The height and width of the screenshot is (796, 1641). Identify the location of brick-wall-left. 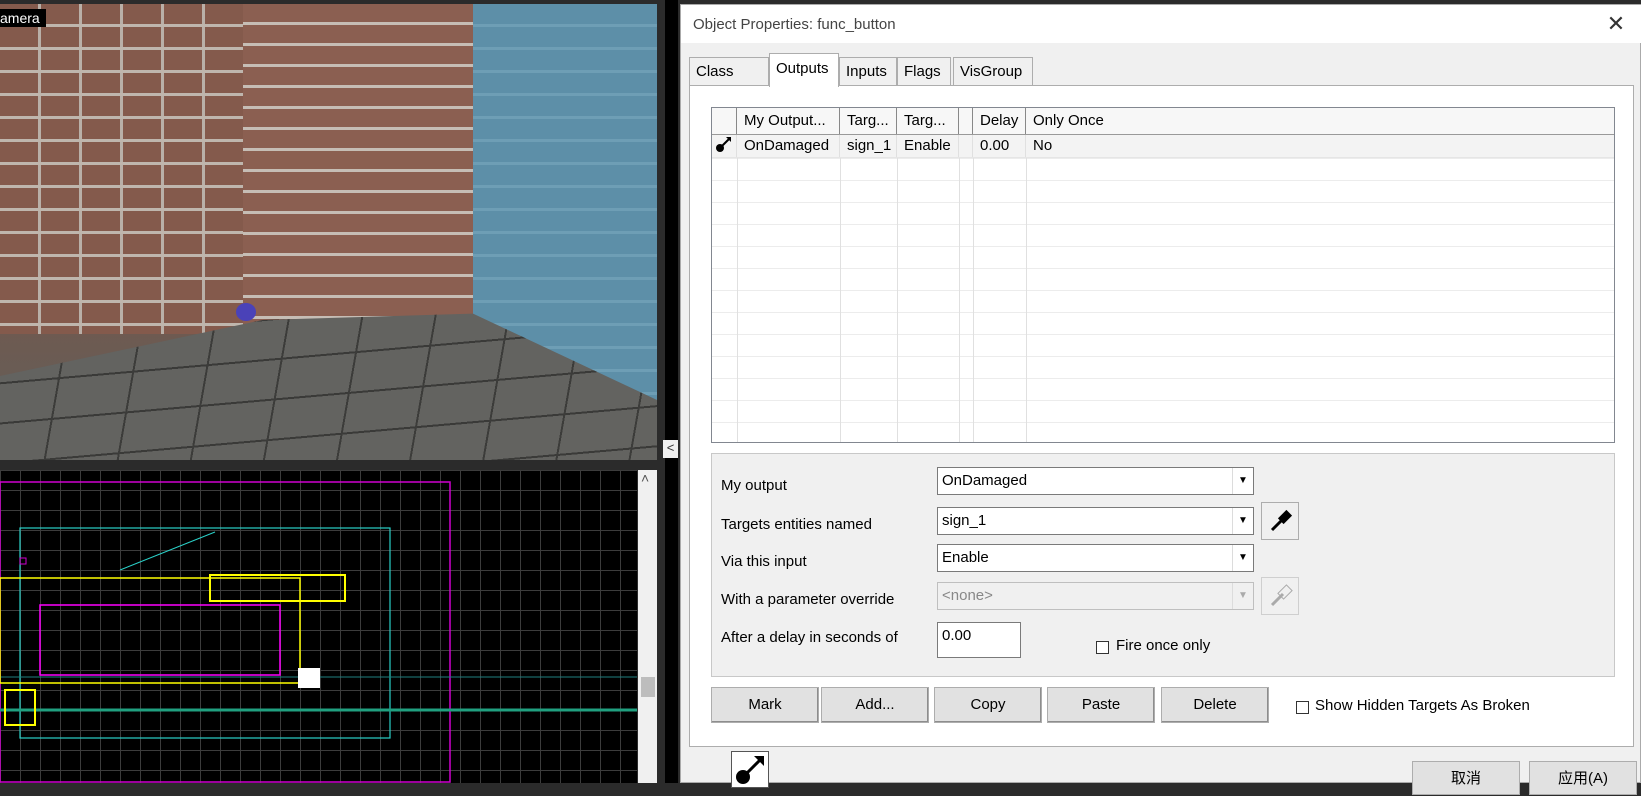
(121, 169).